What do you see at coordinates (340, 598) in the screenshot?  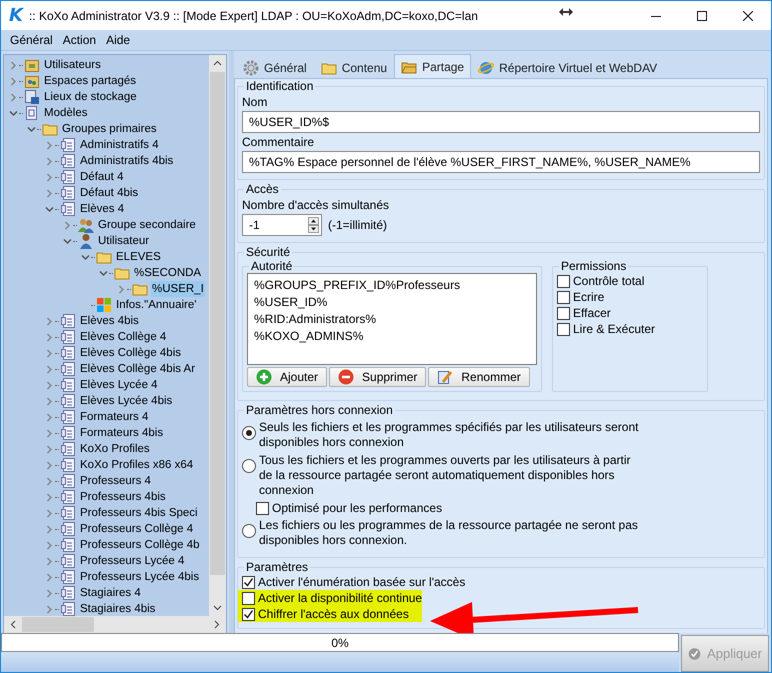 I see `checkbox-label: Activer la disponibilité continue` at bounding box center [340, 598].